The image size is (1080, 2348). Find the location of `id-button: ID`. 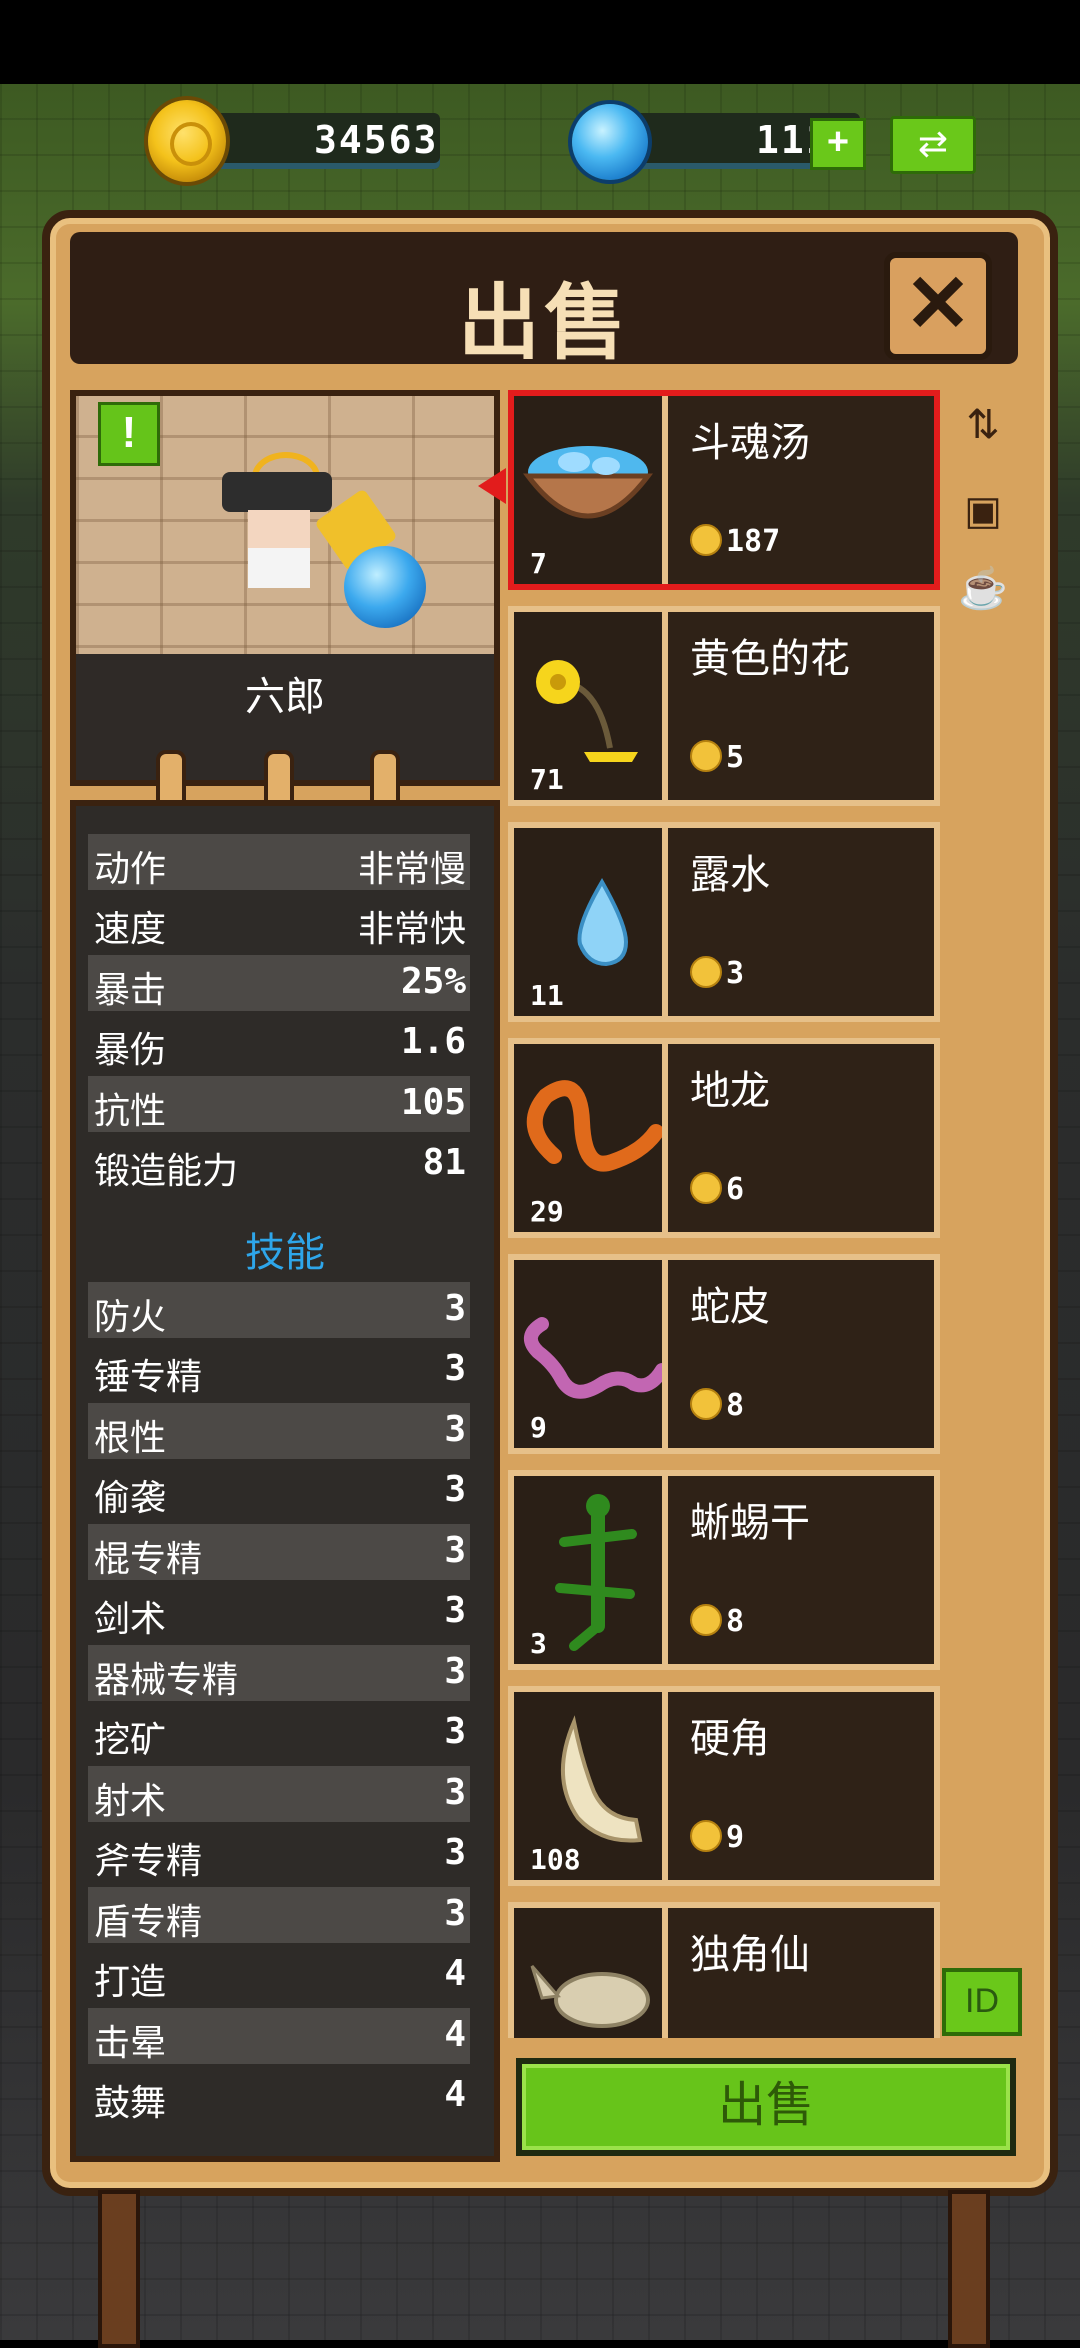

id-button: ID is located at coordinates (982, 2002).